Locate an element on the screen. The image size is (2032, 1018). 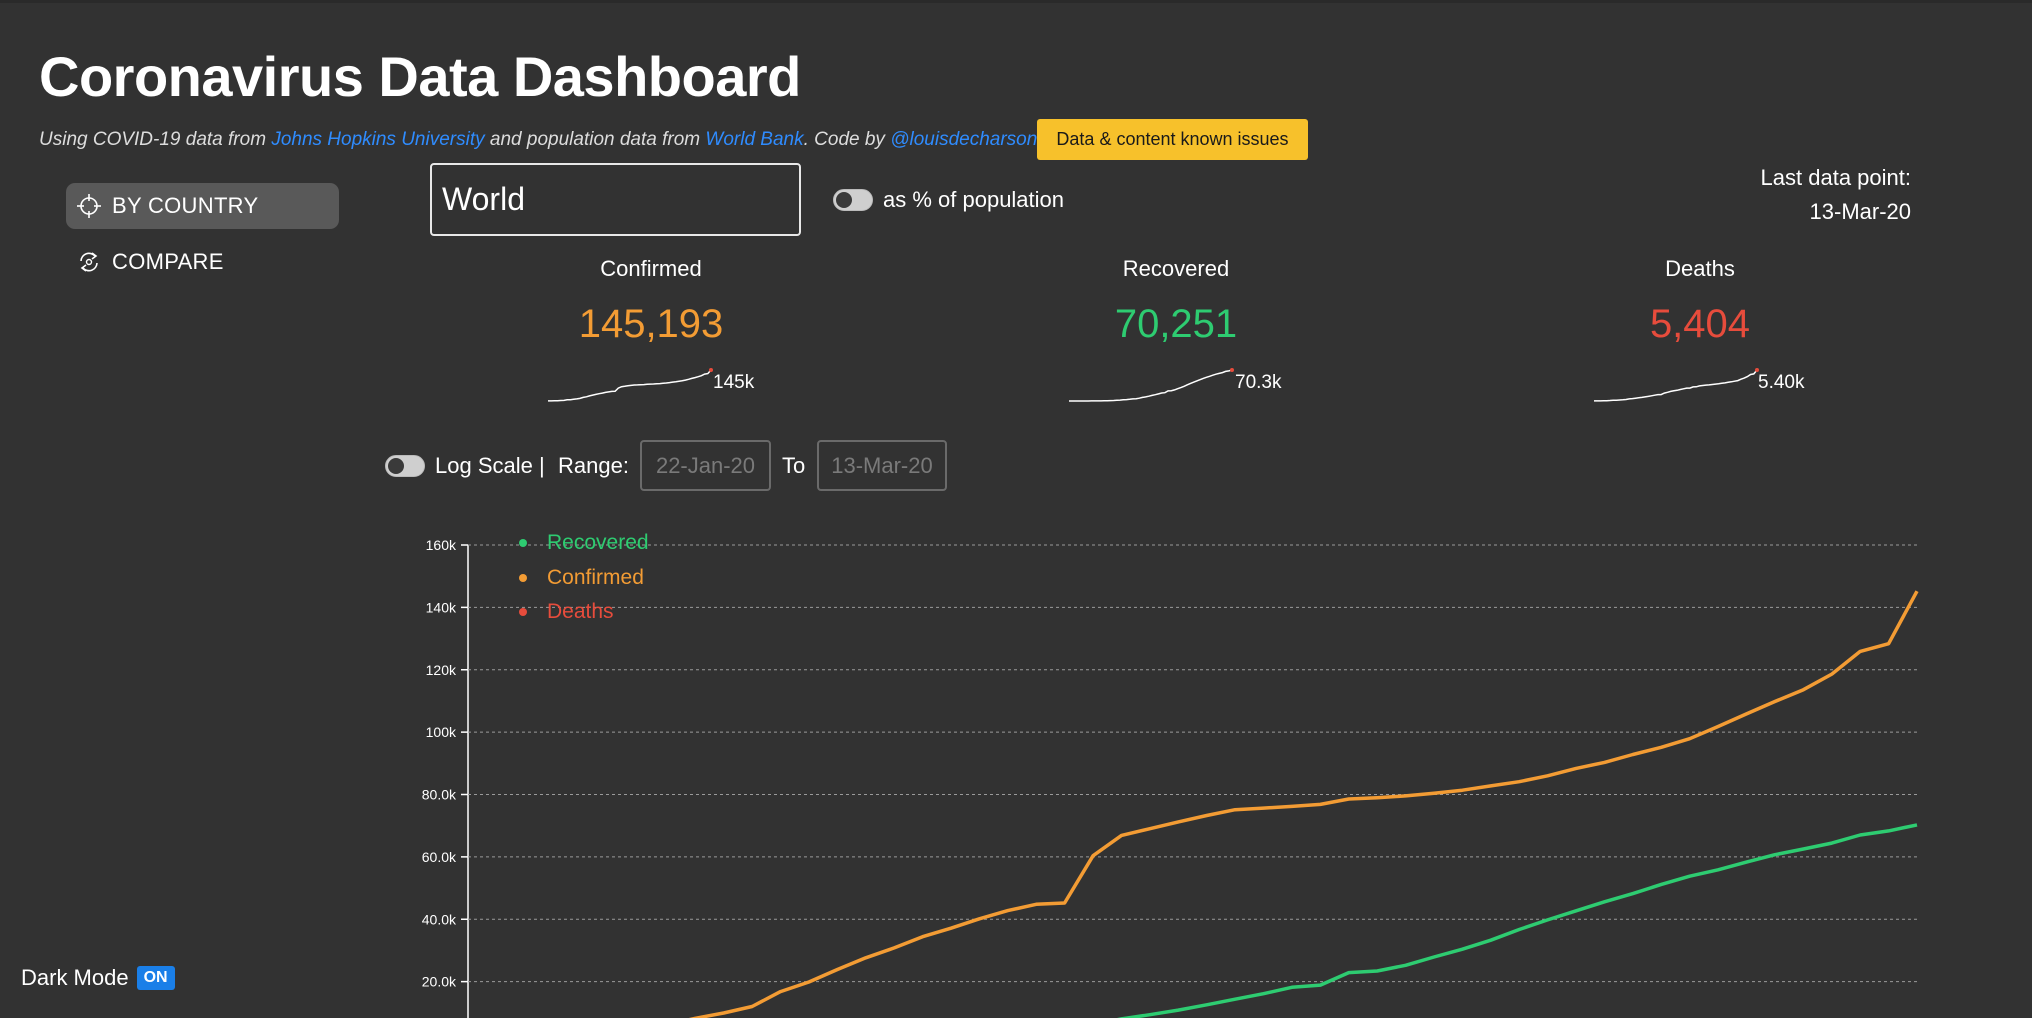
known-issues-button: Data & content known issues is located at coordinates (1172, 139).